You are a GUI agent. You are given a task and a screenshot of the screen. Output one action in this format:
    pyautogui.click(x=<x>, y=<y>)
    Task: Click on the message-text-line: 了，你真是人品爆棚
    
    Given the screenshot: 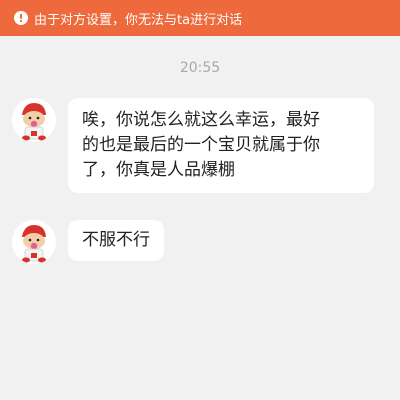 What is the action you would take?
    pyautogui.click(x=158, y=170)
    